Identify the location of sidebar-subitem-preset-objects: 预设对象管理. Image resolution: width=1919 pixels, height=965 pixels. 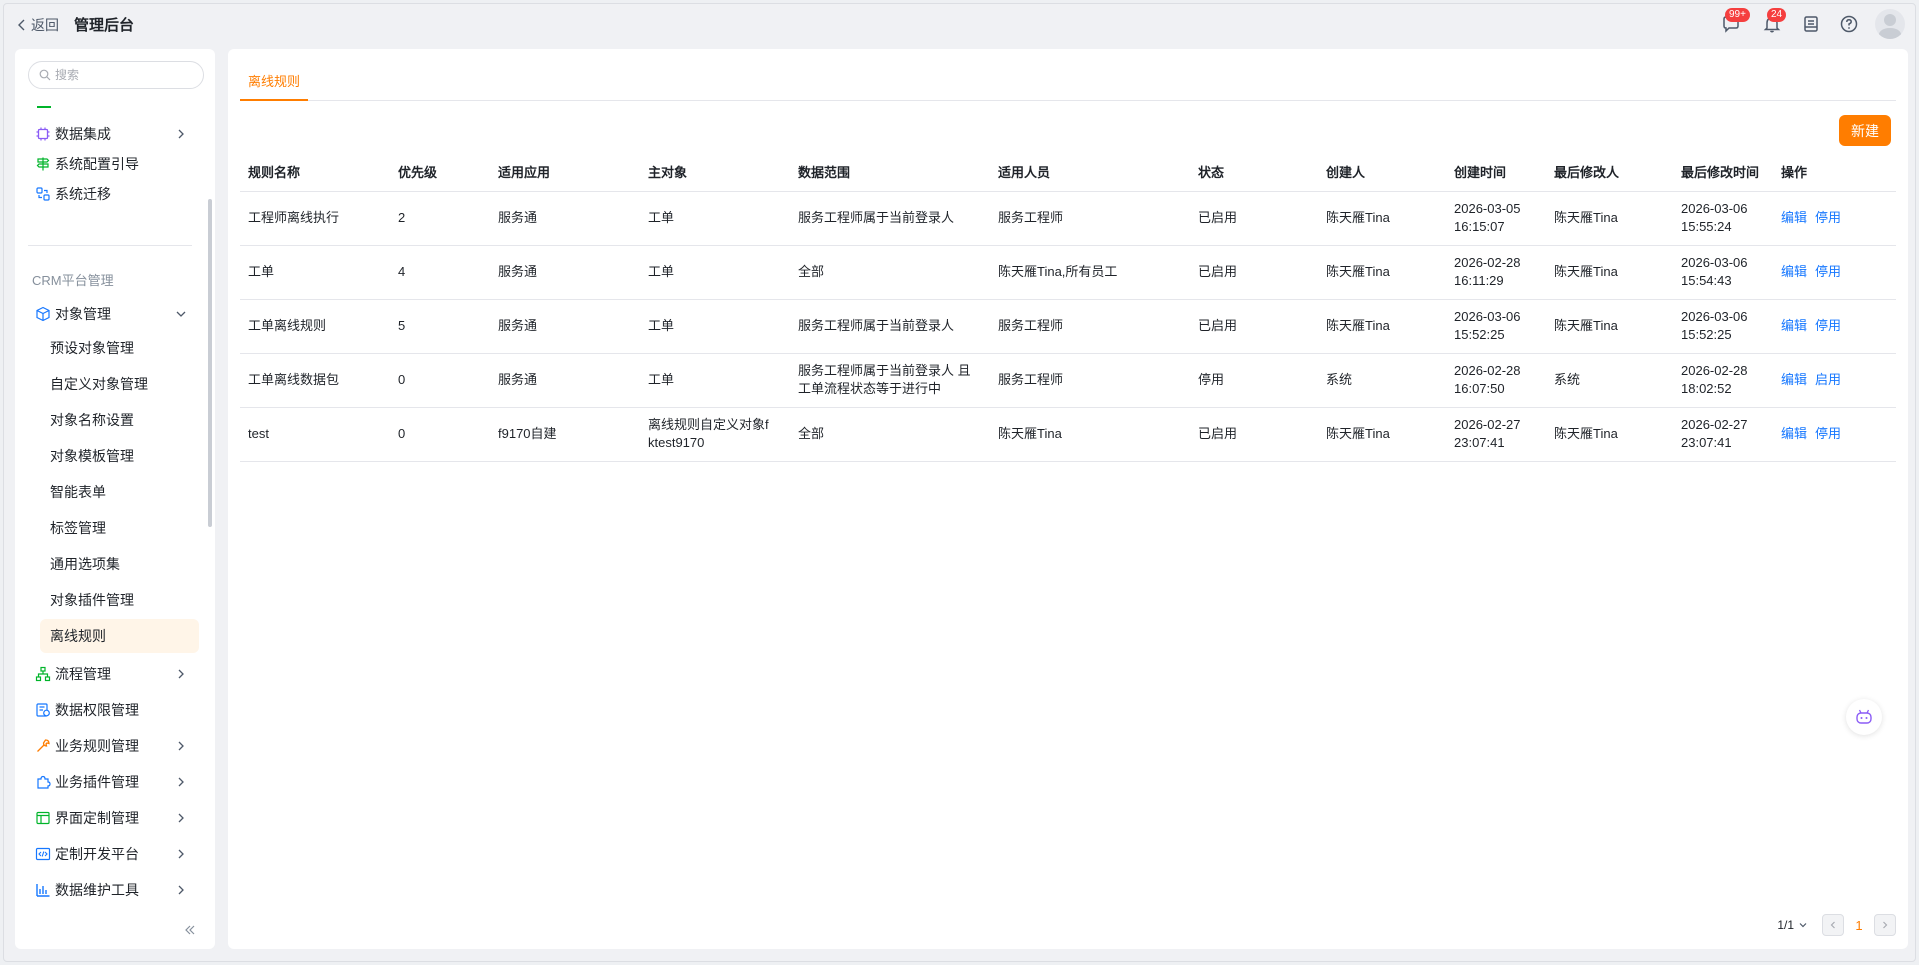
(119, 348).